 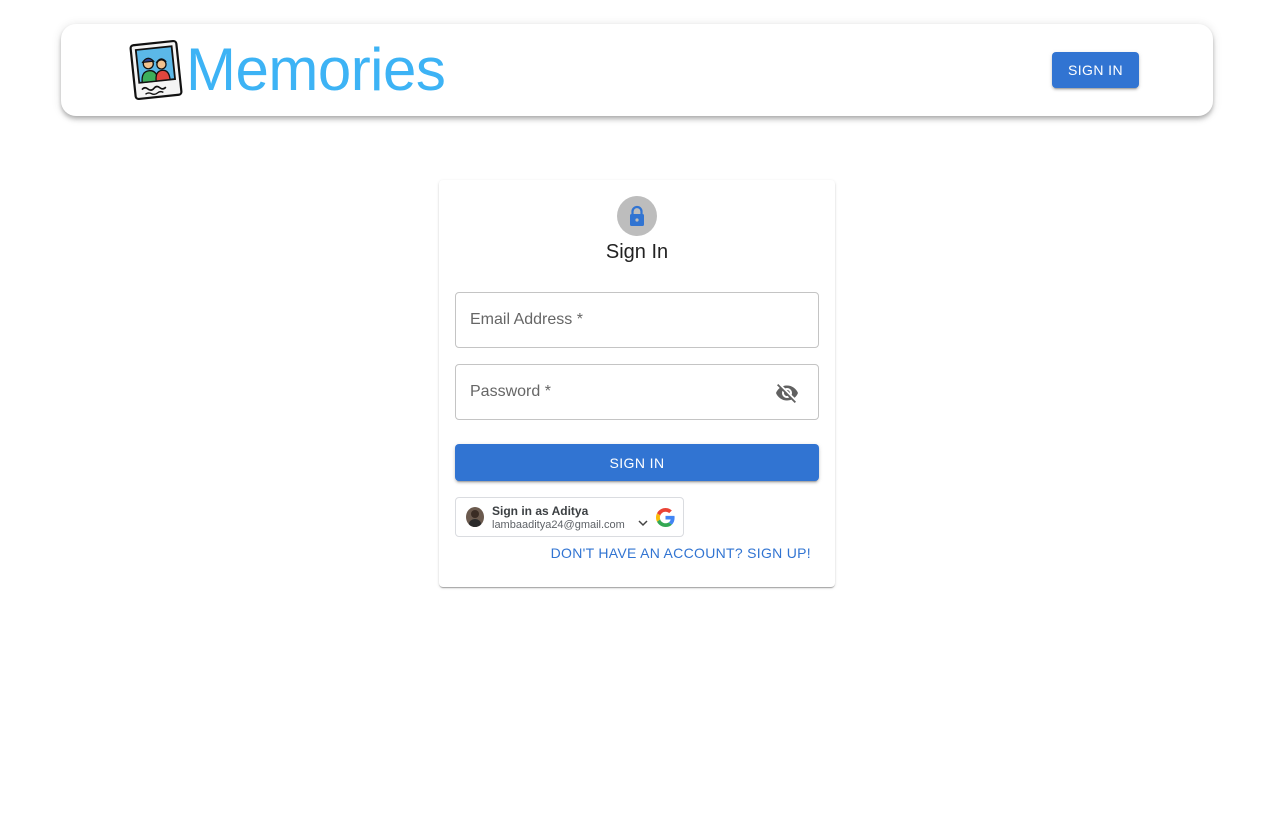 What do you see at coordinates (643, 523) in the screenshot?
I see `chevron-down-icon` at bounding box center [643, 523].